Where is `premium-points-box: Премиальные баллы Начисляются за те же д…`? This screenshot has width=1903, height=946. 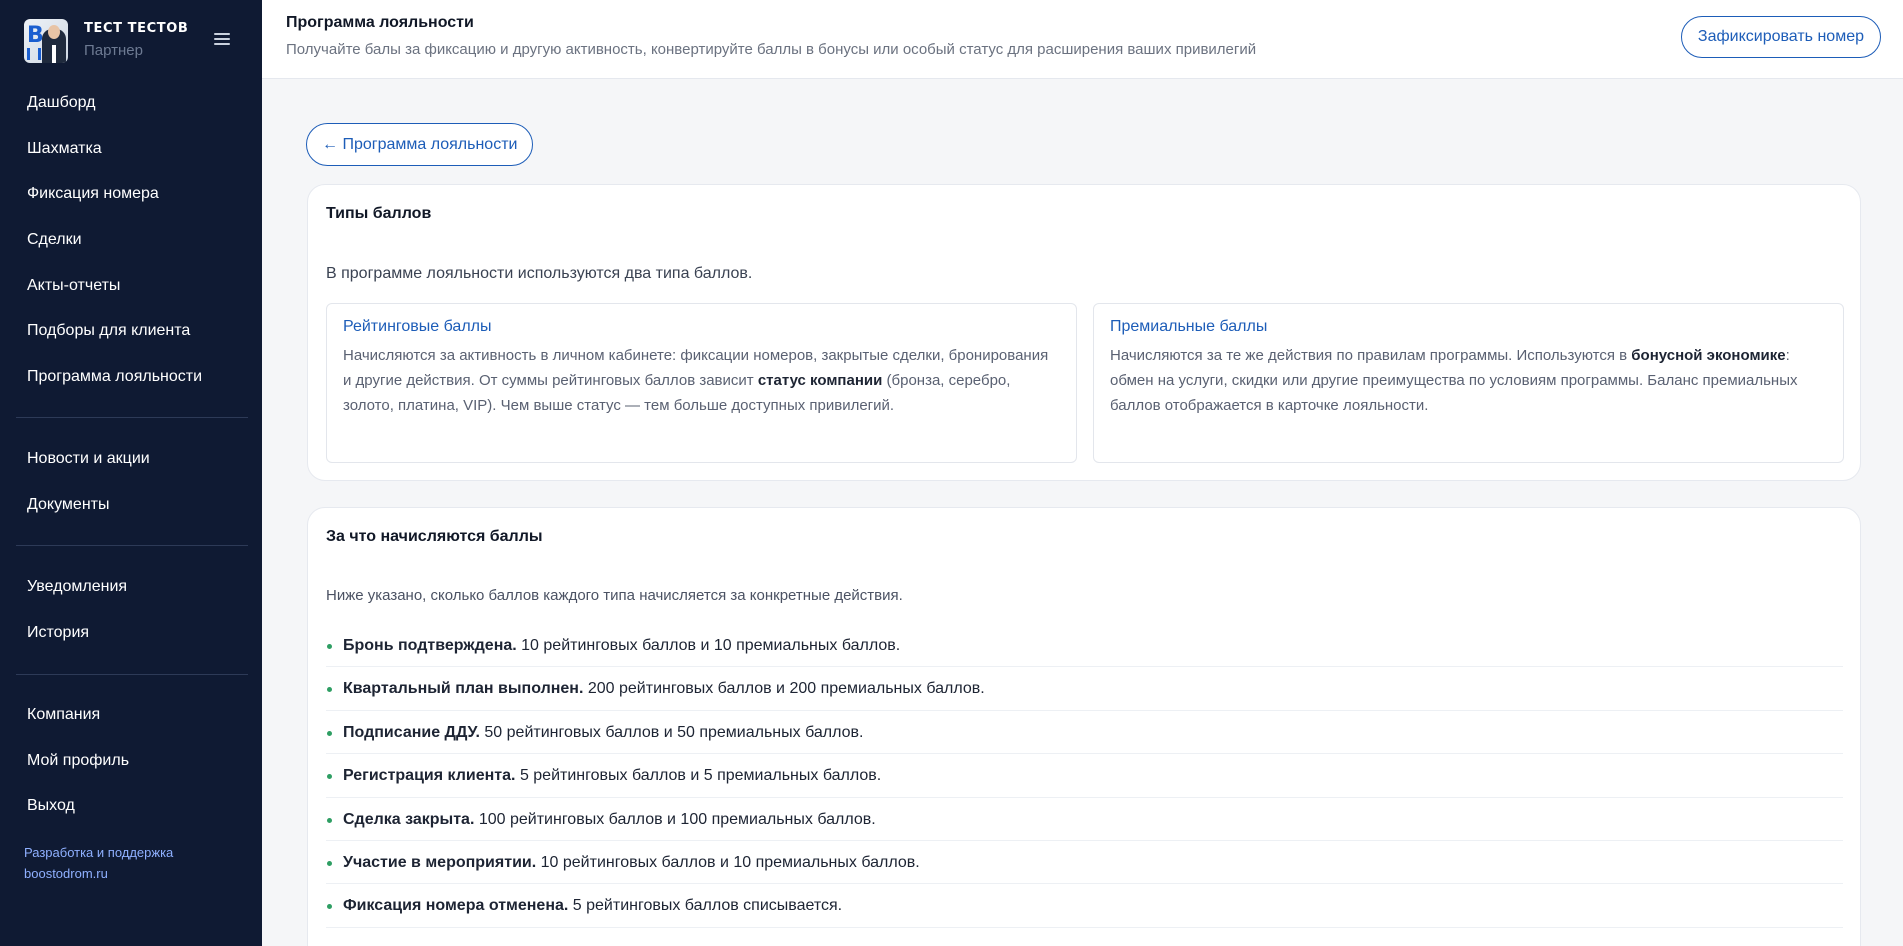
premium-points-box: Премиальные баллы Начисляются за те же д… is located at coordinates (1468, 383).